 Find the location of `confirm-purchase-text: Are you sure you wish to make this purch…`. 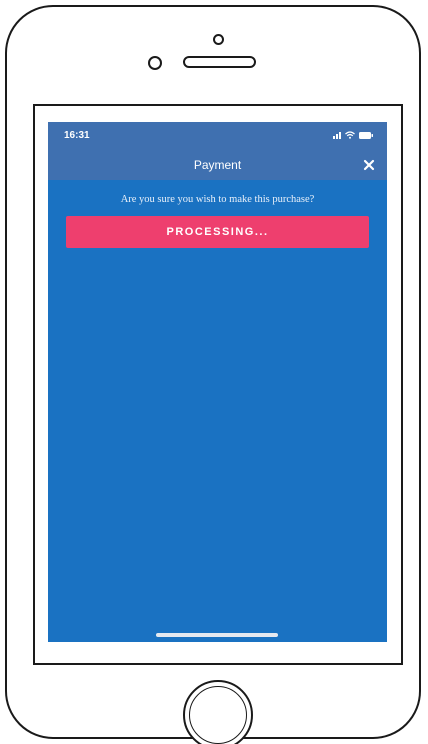

confirm-purchase-text: Are you sure you wish to make this purch… is located at coordinates (217, 199).